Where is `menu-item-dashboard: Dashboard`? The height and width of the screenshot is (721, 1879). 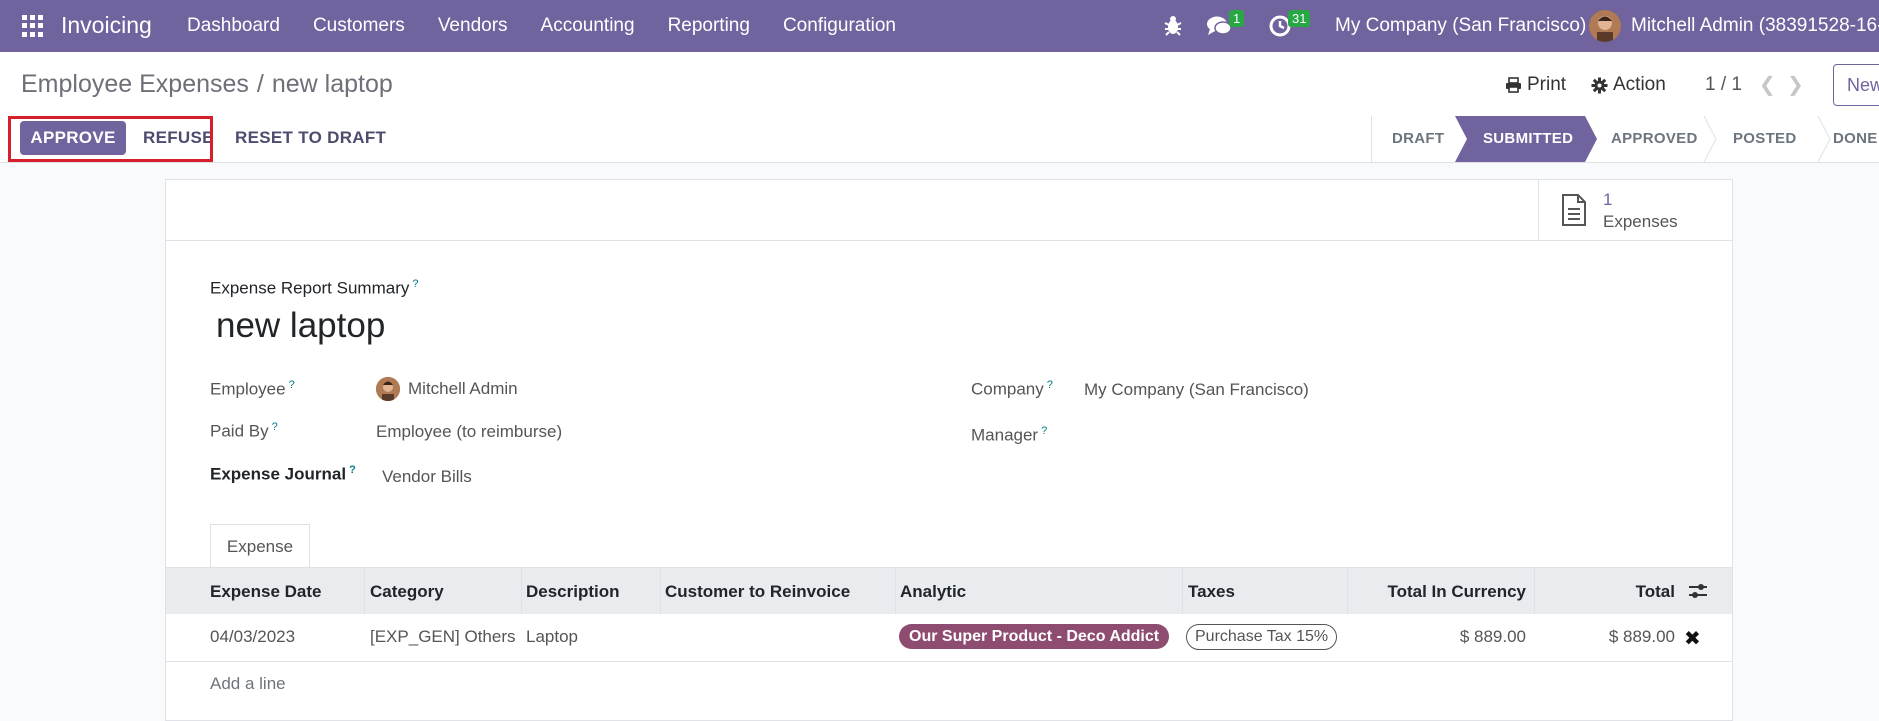 menu-item-dashboard: Dashboard is located at coordinates (233, 26).